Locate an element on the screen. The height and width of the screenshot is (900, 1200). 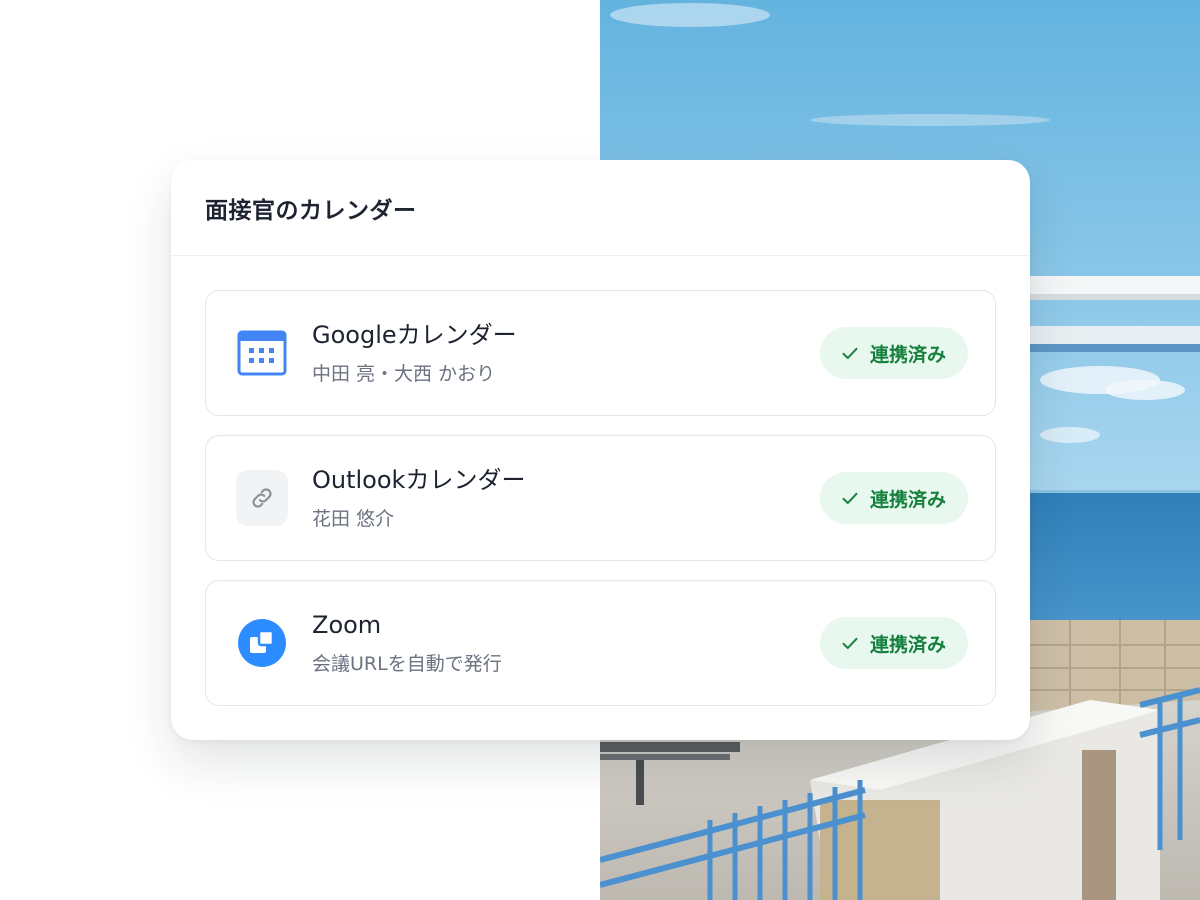
integration-row-google-calendar: Googleカレンダー 中田 亮・大西 かおり 連携済み is located at coordinates (600, 353).